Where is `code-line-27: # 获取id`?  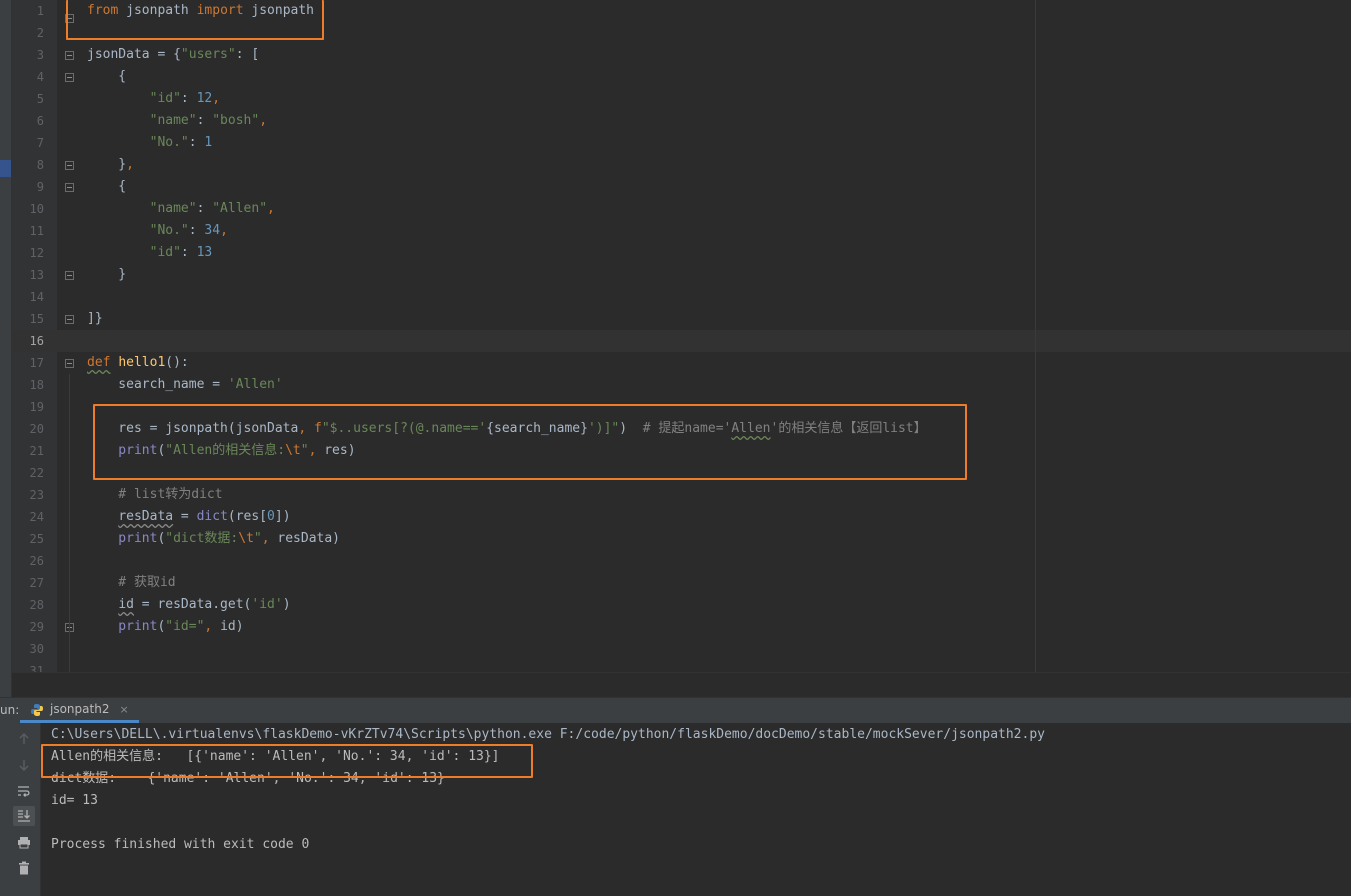
code-line-27: # 获取id is located at coordinates (681, 583).